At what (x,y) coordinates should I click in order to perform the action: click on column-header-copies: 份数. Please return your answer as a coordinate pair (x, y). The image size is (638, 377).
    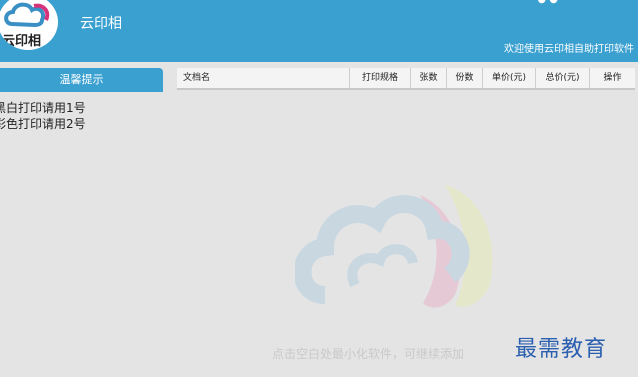
    Looking at the image, I should click on (465, 78).